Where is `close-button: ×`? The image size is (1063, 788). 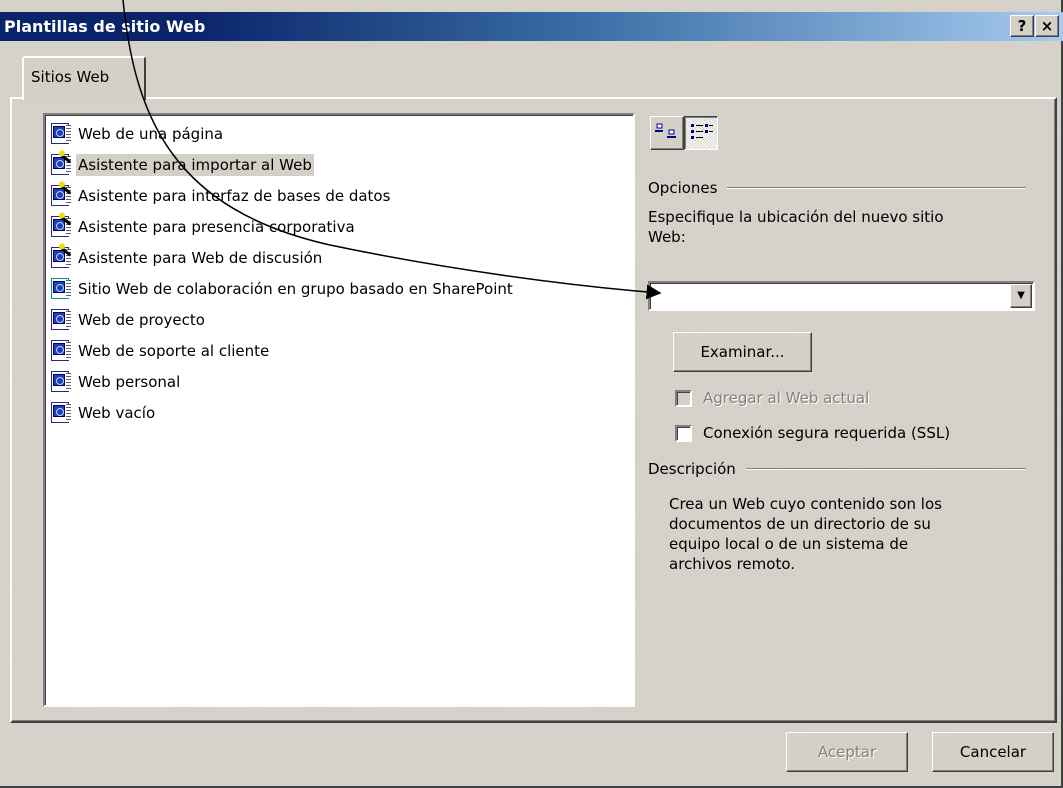 close-button: × is located at coordinates (1047, 26).